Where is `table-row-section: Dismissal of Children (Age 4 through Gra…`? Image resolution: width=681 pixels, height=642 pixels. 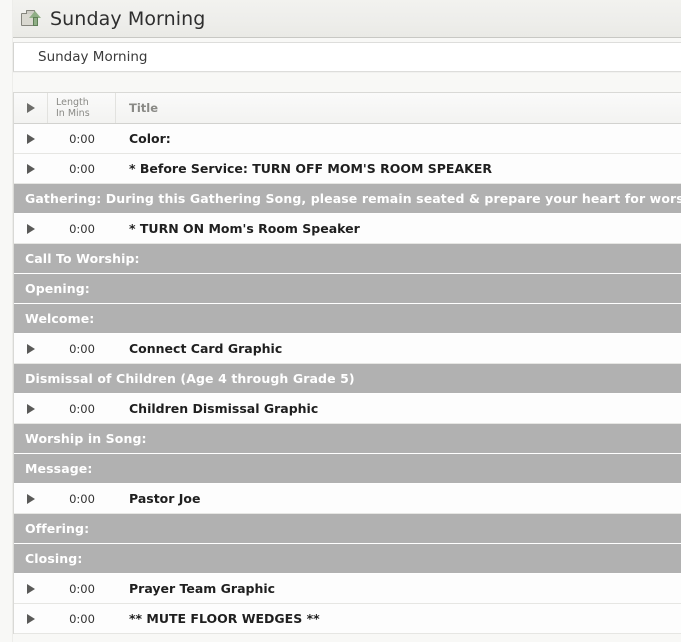
table-row-section: Dismissal of Children (Age 4 through Gra… is located at coordinates (347, 379).